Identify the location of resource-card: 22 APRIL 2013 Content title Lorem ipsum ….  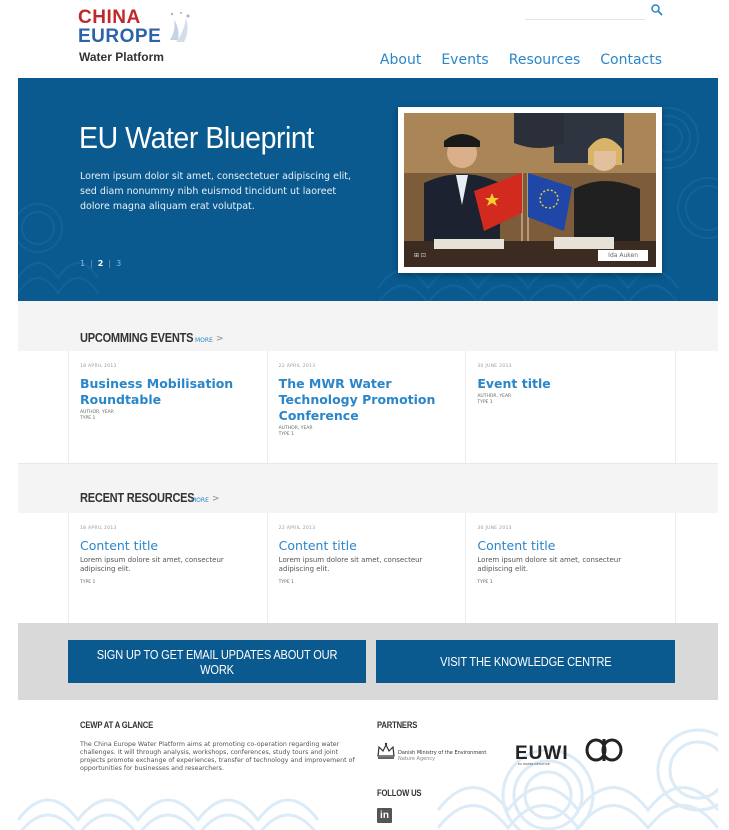
(367, 568).